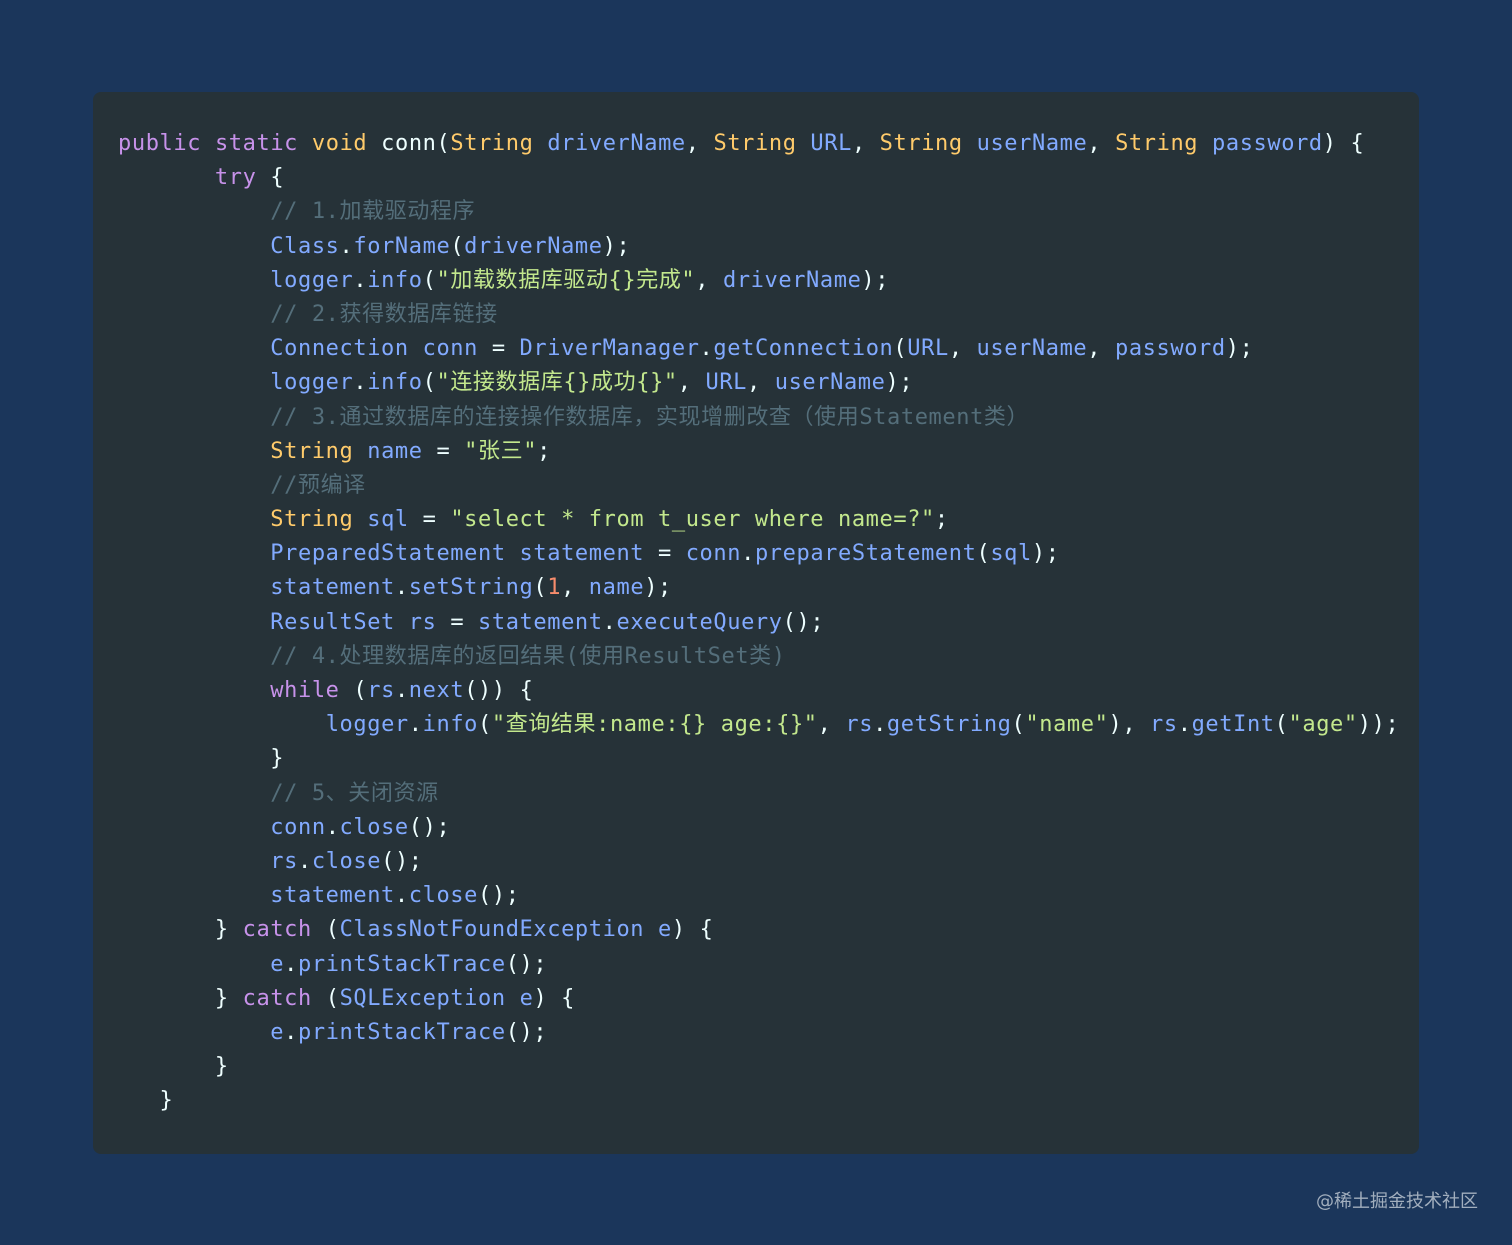 The image size is (1512, 1245). I want to click on code-token: printStackTrace, so click(402, 964).